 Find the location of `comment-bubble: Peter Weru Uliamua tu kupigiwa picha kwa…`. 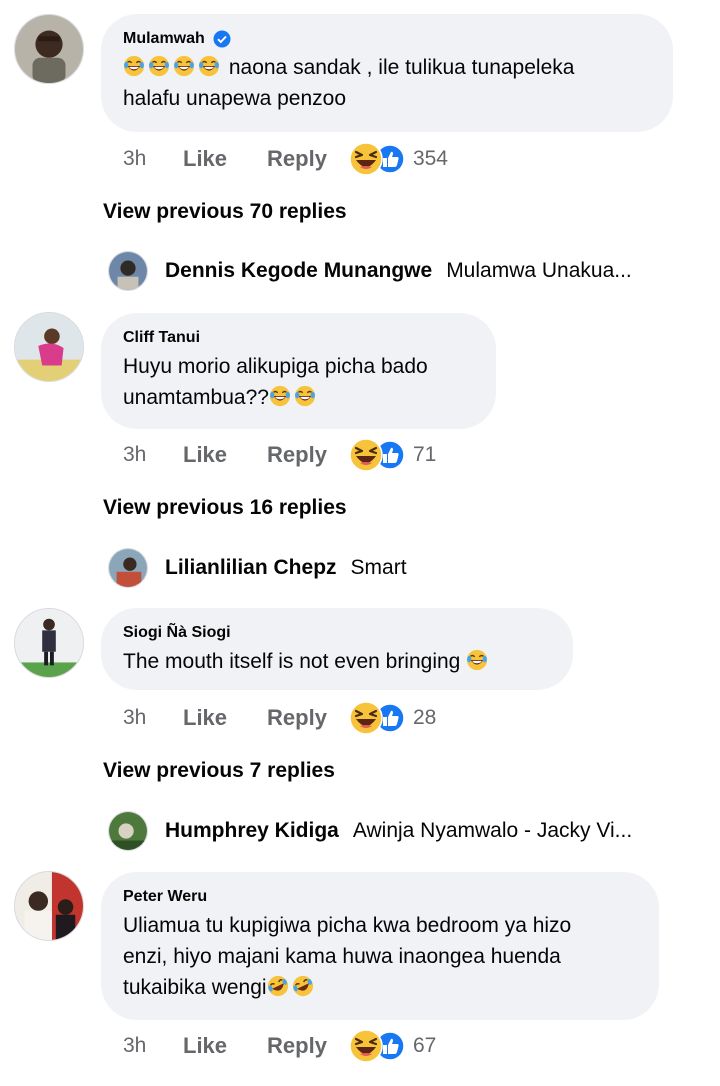

comment-bubble: Peter Weru Uliamua tu kupigiwa picha kwa… is located at coordinates (380, 946).